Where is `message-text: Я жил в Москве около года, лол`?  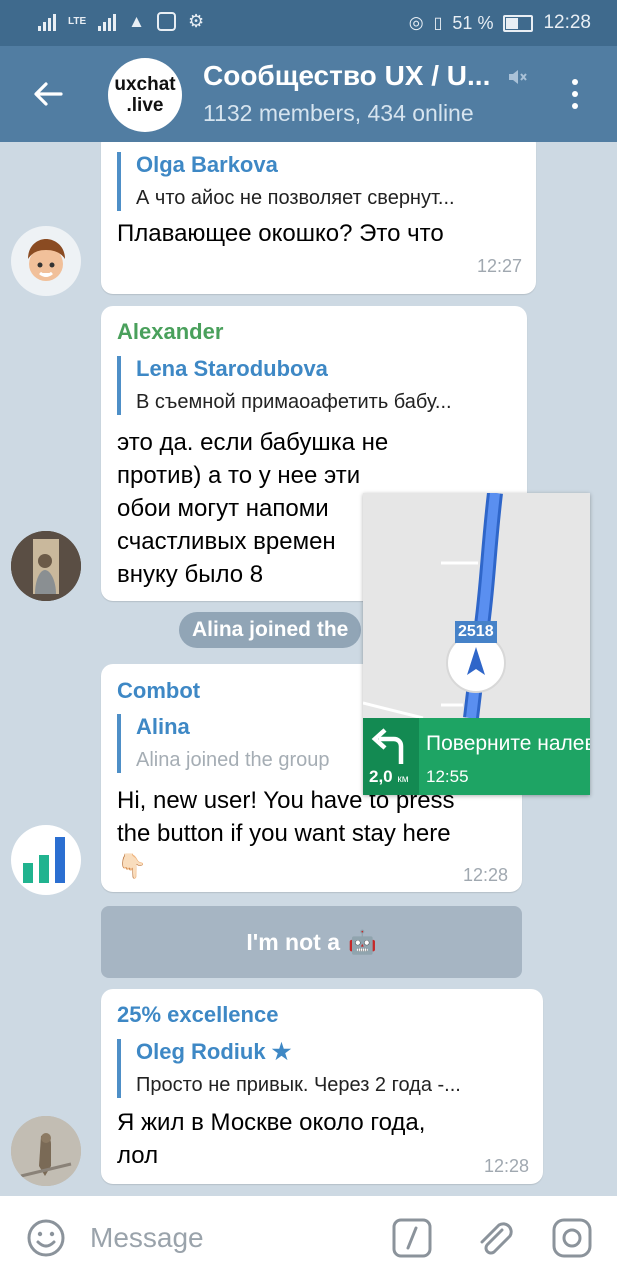
message-text: Я жил в Москве около года, лол is located at coordinates (271, 1139).